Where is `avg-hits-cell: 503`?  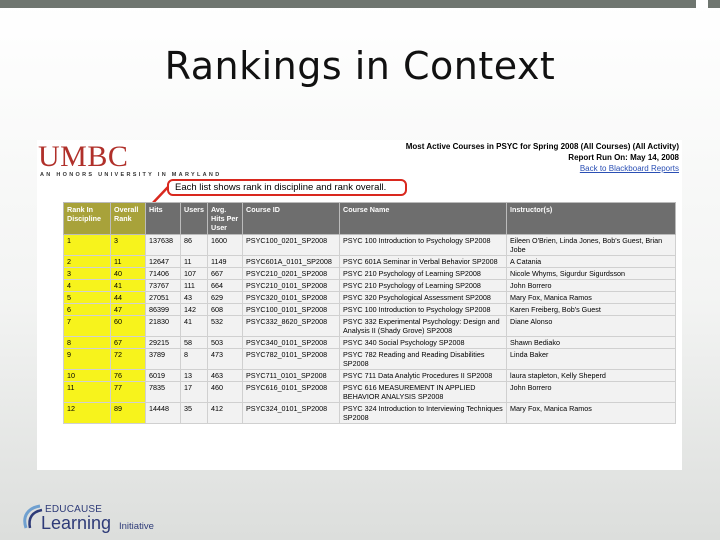
avg-hits-cell: 503 is located at coordinates (225, 342).